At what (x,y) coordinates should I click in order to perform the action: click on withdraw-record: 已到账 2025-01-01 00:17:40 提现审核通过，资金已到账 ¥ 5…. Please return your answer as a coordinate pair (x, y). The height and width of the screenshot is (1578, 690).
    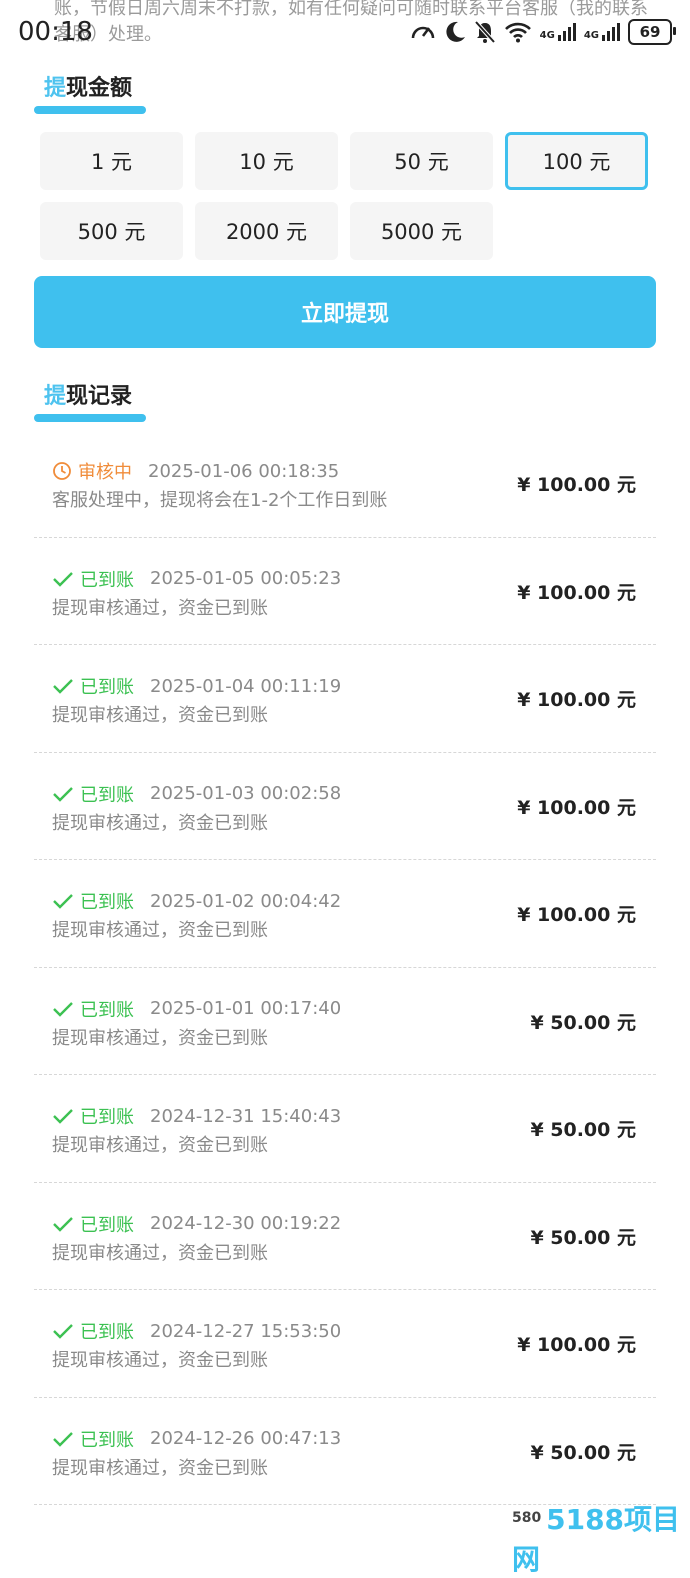
    Looking at the image, I should click on (345, 1021).